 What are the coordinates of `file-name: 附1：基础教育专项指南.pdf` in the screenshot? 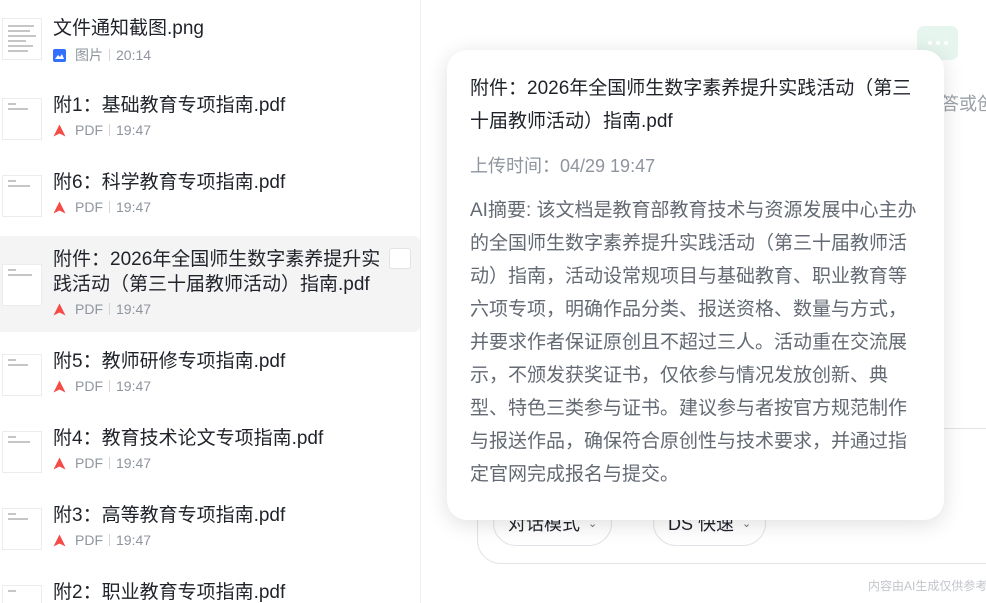 It's located at (169, 105).